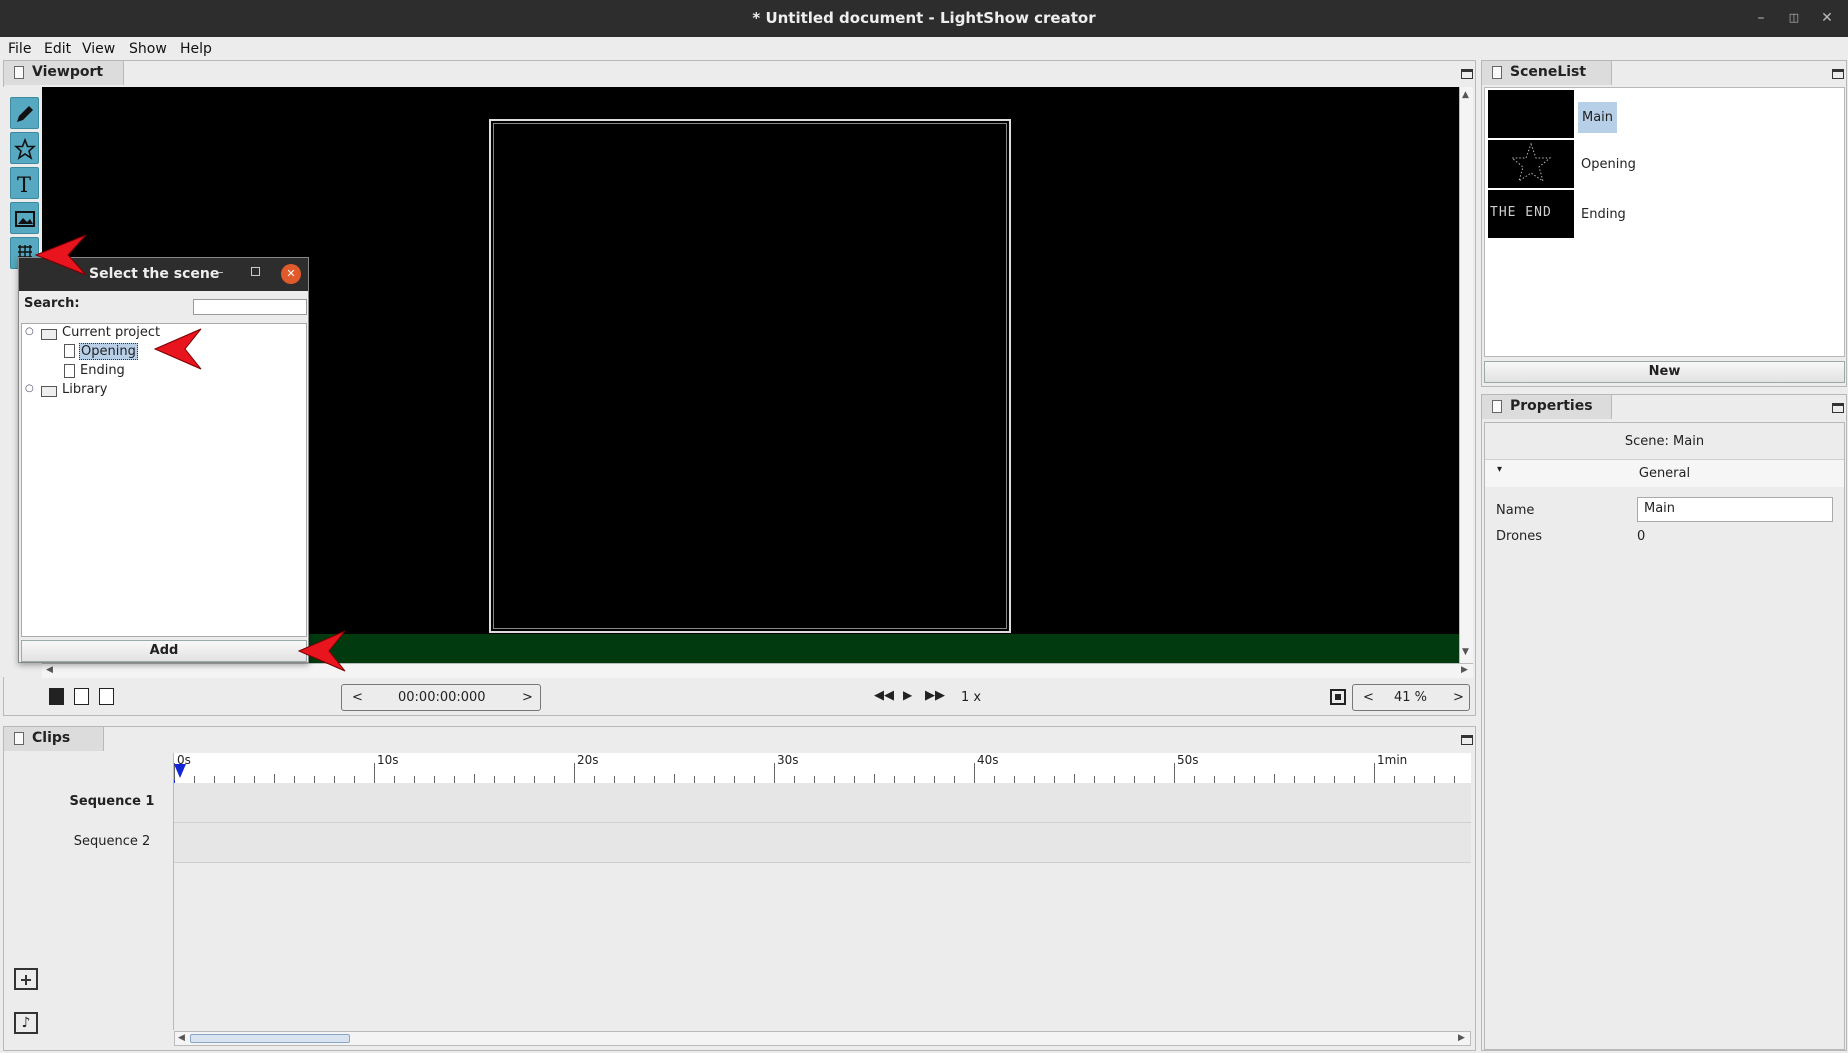 The width and height of the screenshot is (1848, 1053). I want to click on ruler-label: 1min, so click(1392, 760).